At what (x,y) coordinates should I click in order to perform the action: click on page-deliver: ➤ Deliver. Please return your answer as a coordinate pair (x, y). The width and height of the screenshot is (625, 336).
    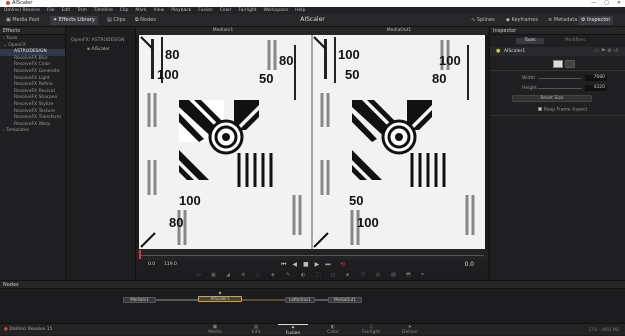
    Looking at the image, I should click on (410, 329).